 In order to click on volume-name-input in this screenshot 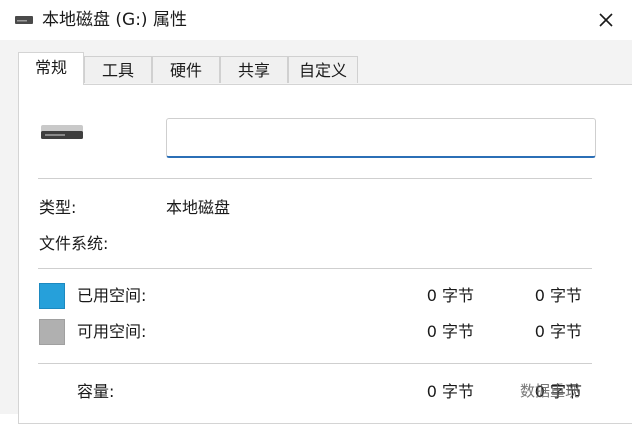, I will do `click(381, 138)`.